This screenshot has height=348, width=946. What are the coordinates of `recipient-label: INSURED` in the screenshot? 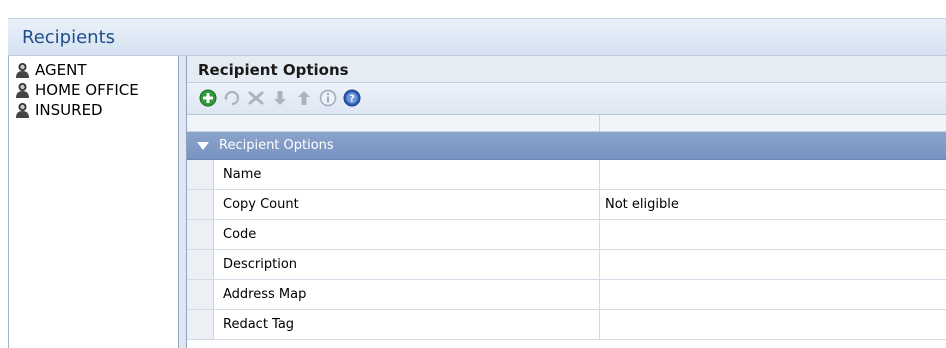 It's located at (69, 110).